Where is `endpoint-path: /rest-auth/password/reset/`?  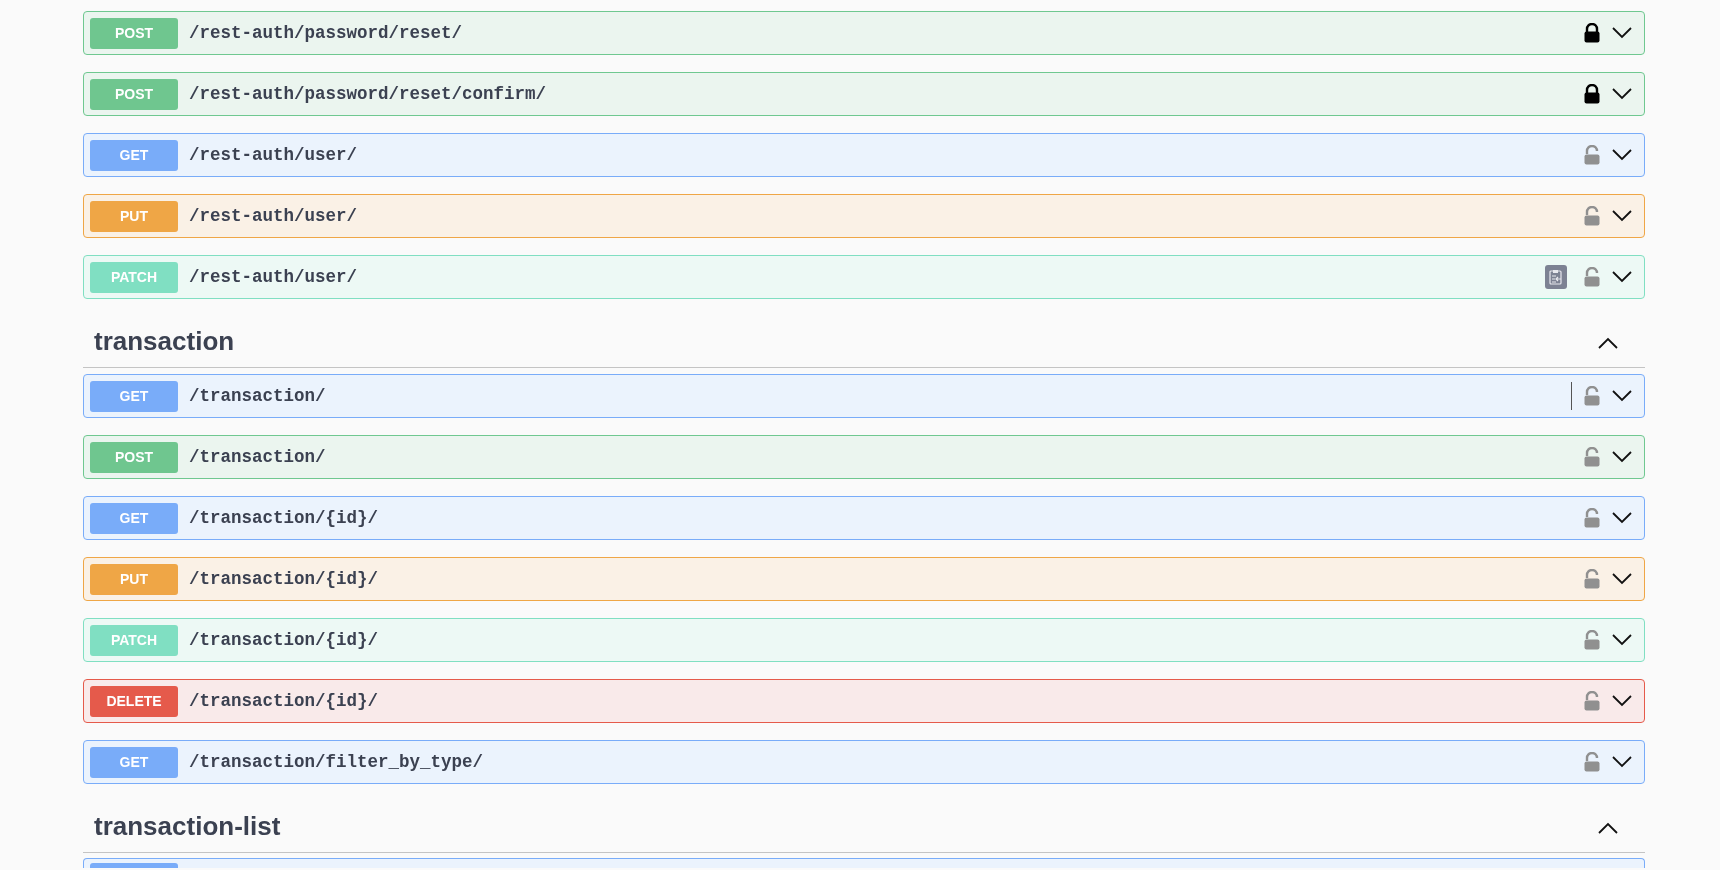
endpoint-path: /rest-auth/password/reset/ is located at coordinates (326, 33).